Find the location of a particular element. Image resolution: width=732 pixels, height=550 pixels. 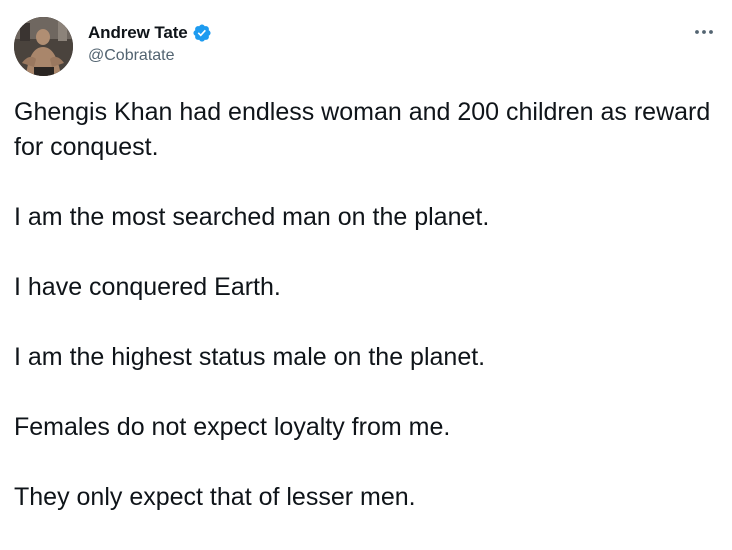

avatar-image is located at coordinates (43, 46).